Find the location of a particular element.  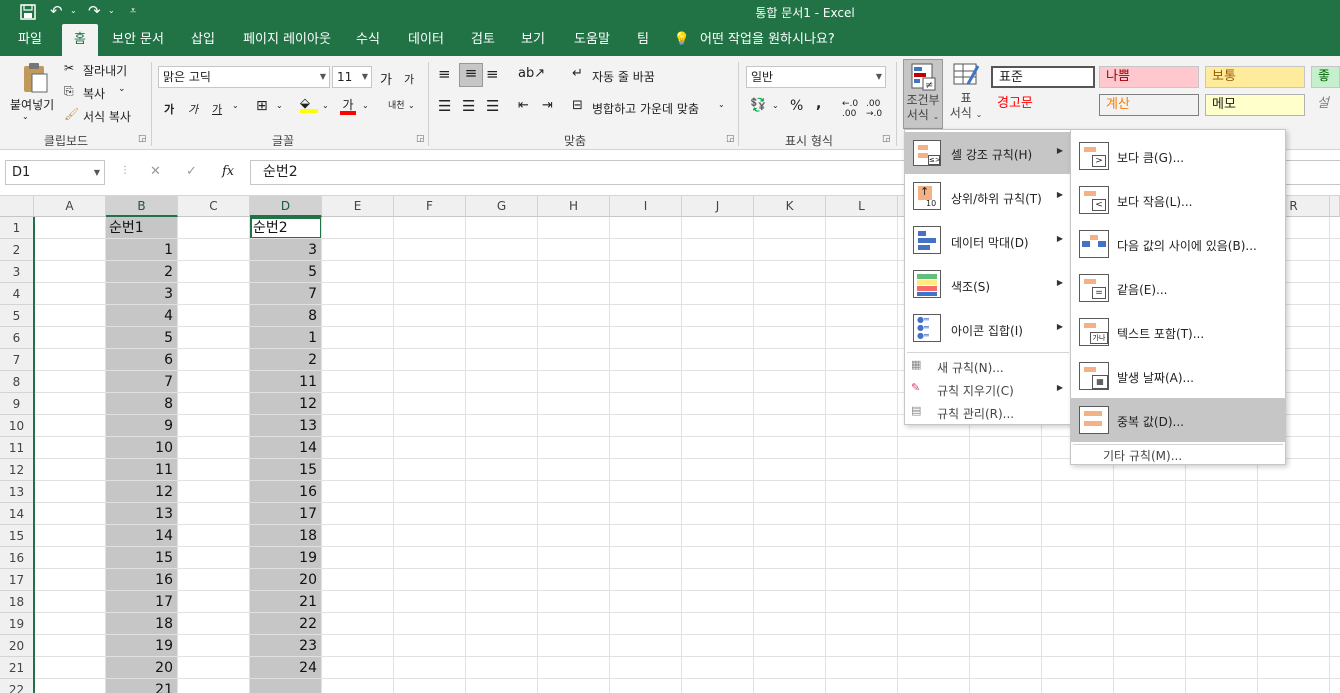

column-header: H is located at coordinates (574, 206).